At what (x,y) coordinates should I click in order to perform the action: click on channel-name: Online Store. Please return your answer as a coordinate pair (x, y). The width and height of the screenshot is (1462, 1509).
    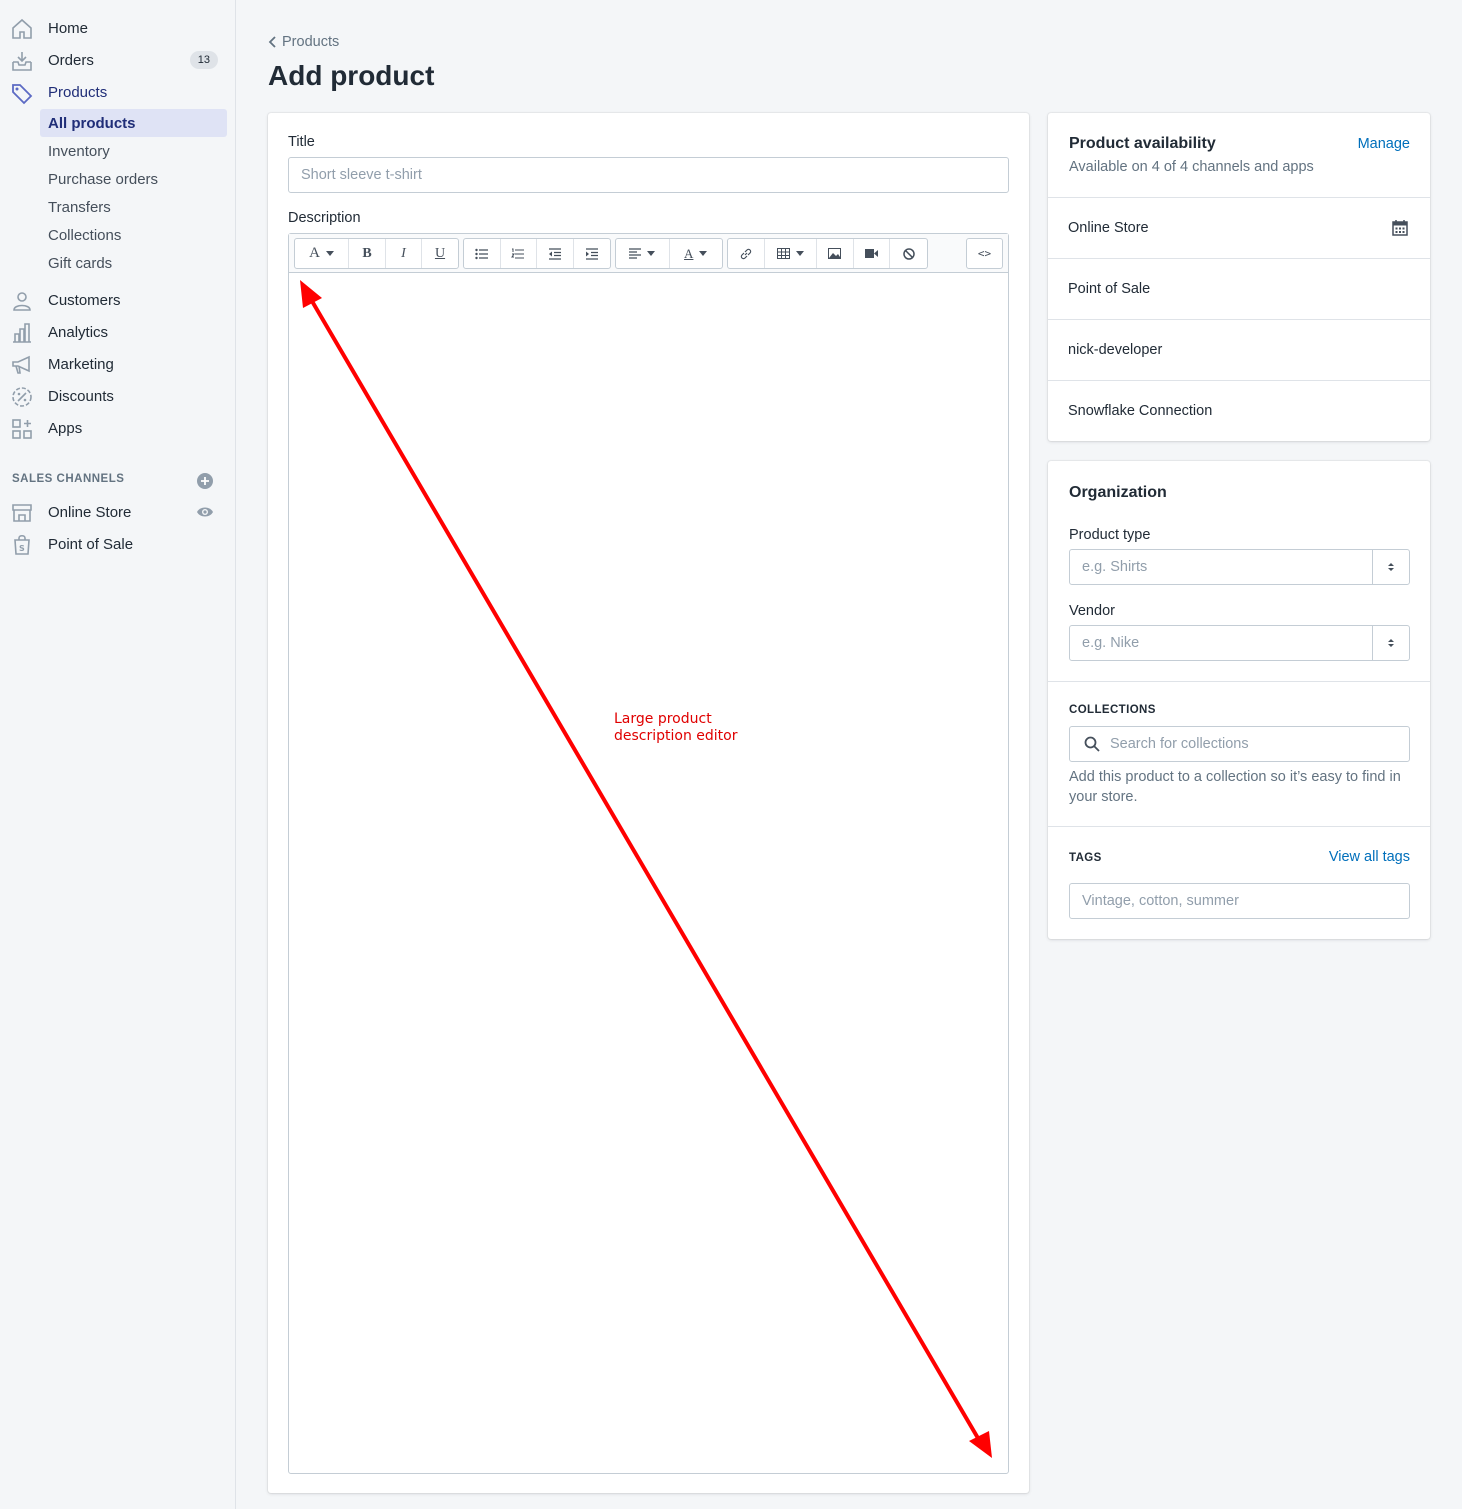
    Looking at the image, I should click on (1108, 228).